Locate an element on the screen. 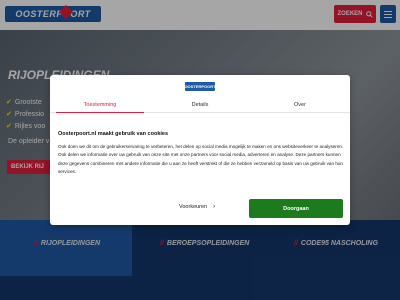 The width and height of the screenshot is (400, 300). dialog-logo-text: OOSTERPOORT is located at coordinates (200, 86).